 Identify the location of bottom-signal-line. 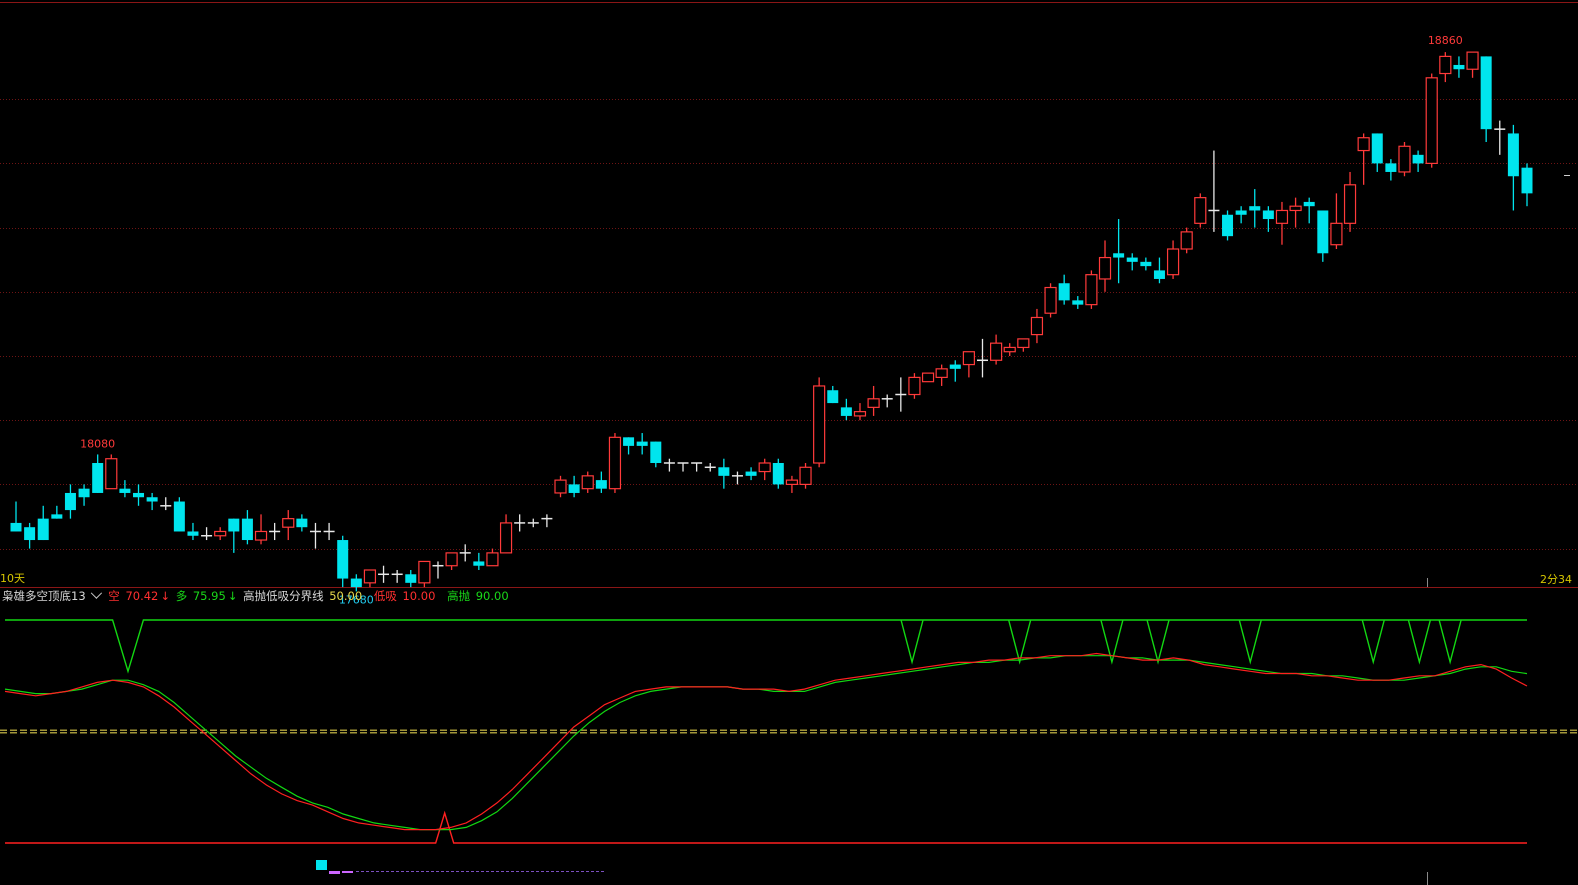
(766, 827).